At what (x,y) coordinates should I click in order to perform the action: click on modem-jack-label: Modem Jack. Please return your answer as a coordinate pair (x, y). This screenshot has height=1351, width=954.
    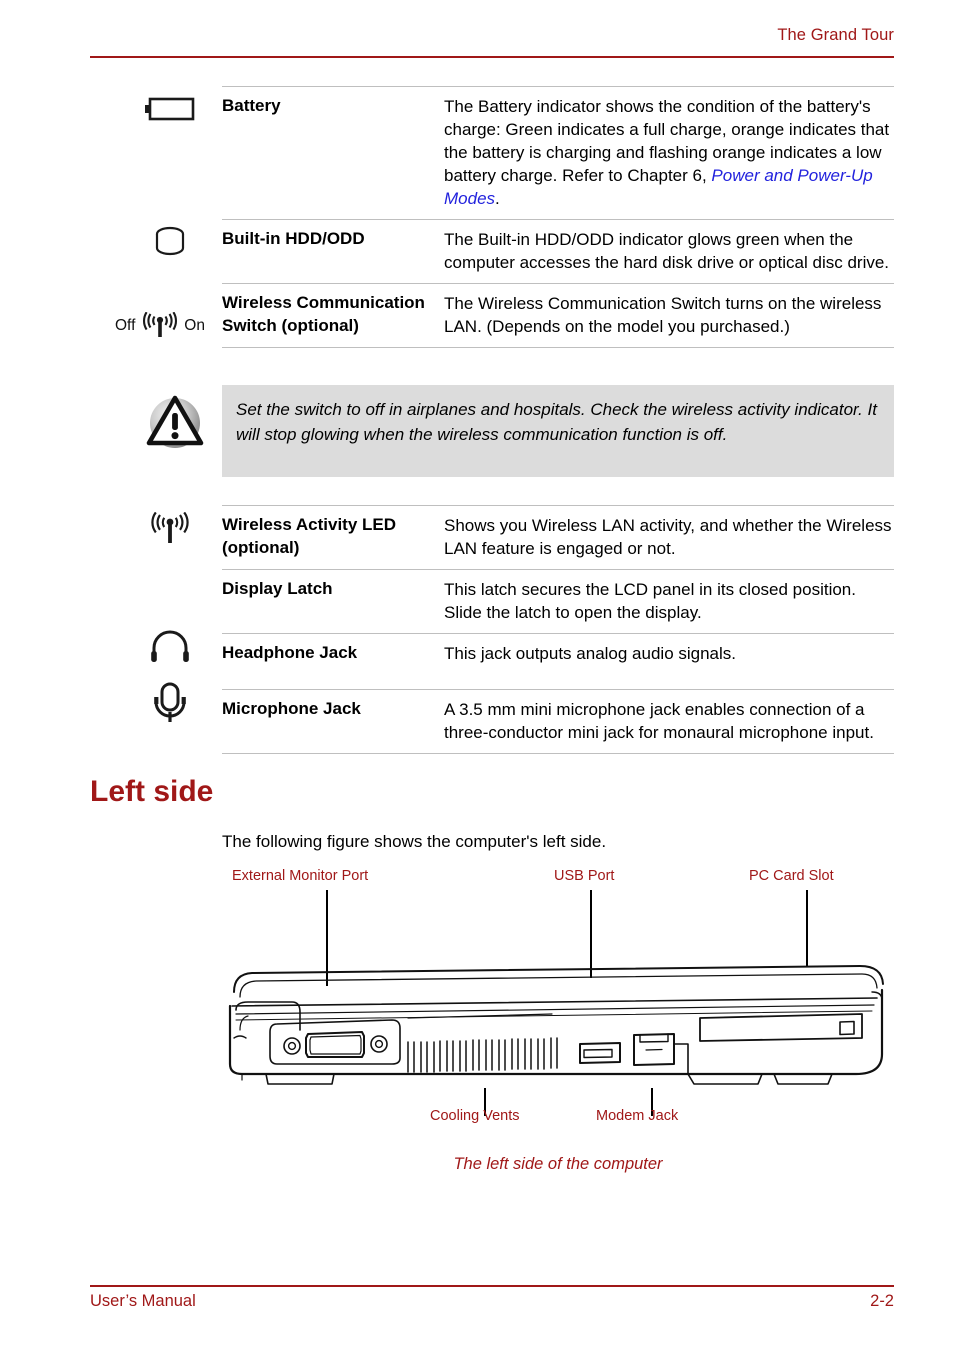
    Looking at the image, I should click on (637, 1116).